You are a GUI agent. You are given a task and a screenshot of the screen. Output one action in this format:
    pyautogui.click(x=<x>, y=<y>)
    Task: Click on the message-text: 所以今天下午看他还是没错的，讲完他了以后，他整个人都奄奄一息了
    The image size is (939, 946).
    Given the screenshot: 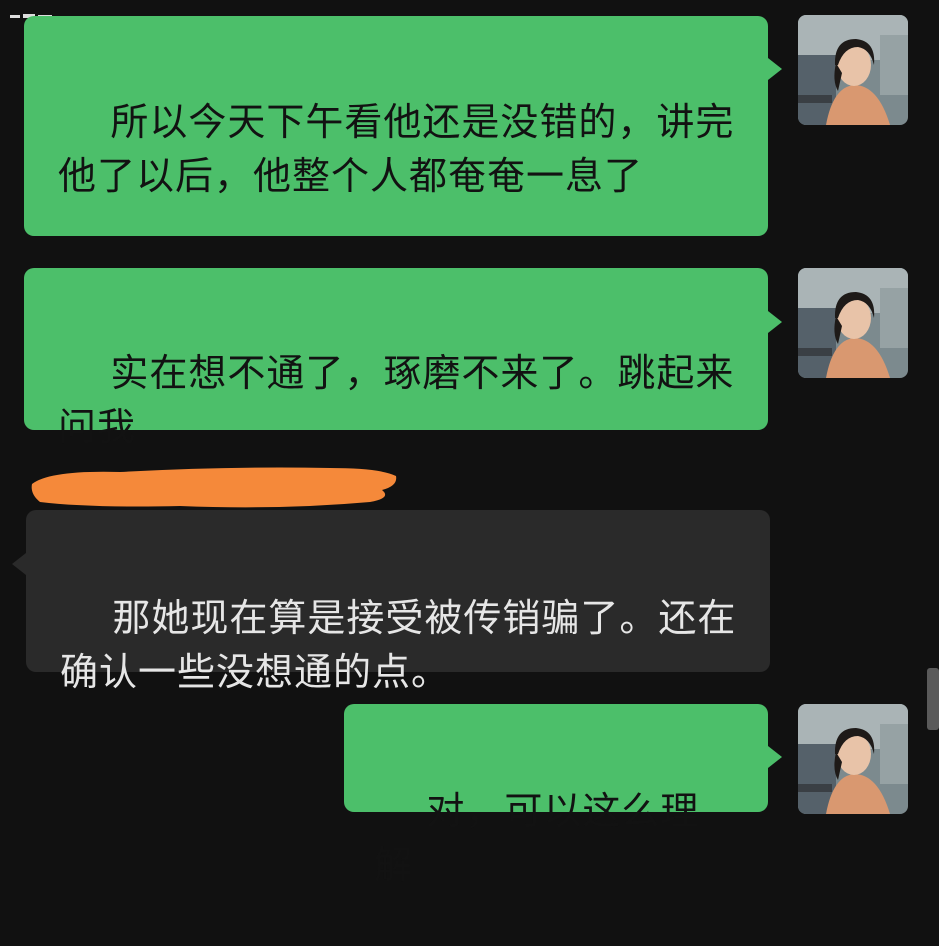 What is the action you would take?
    pyautogui.click(x=396, y=149)
    